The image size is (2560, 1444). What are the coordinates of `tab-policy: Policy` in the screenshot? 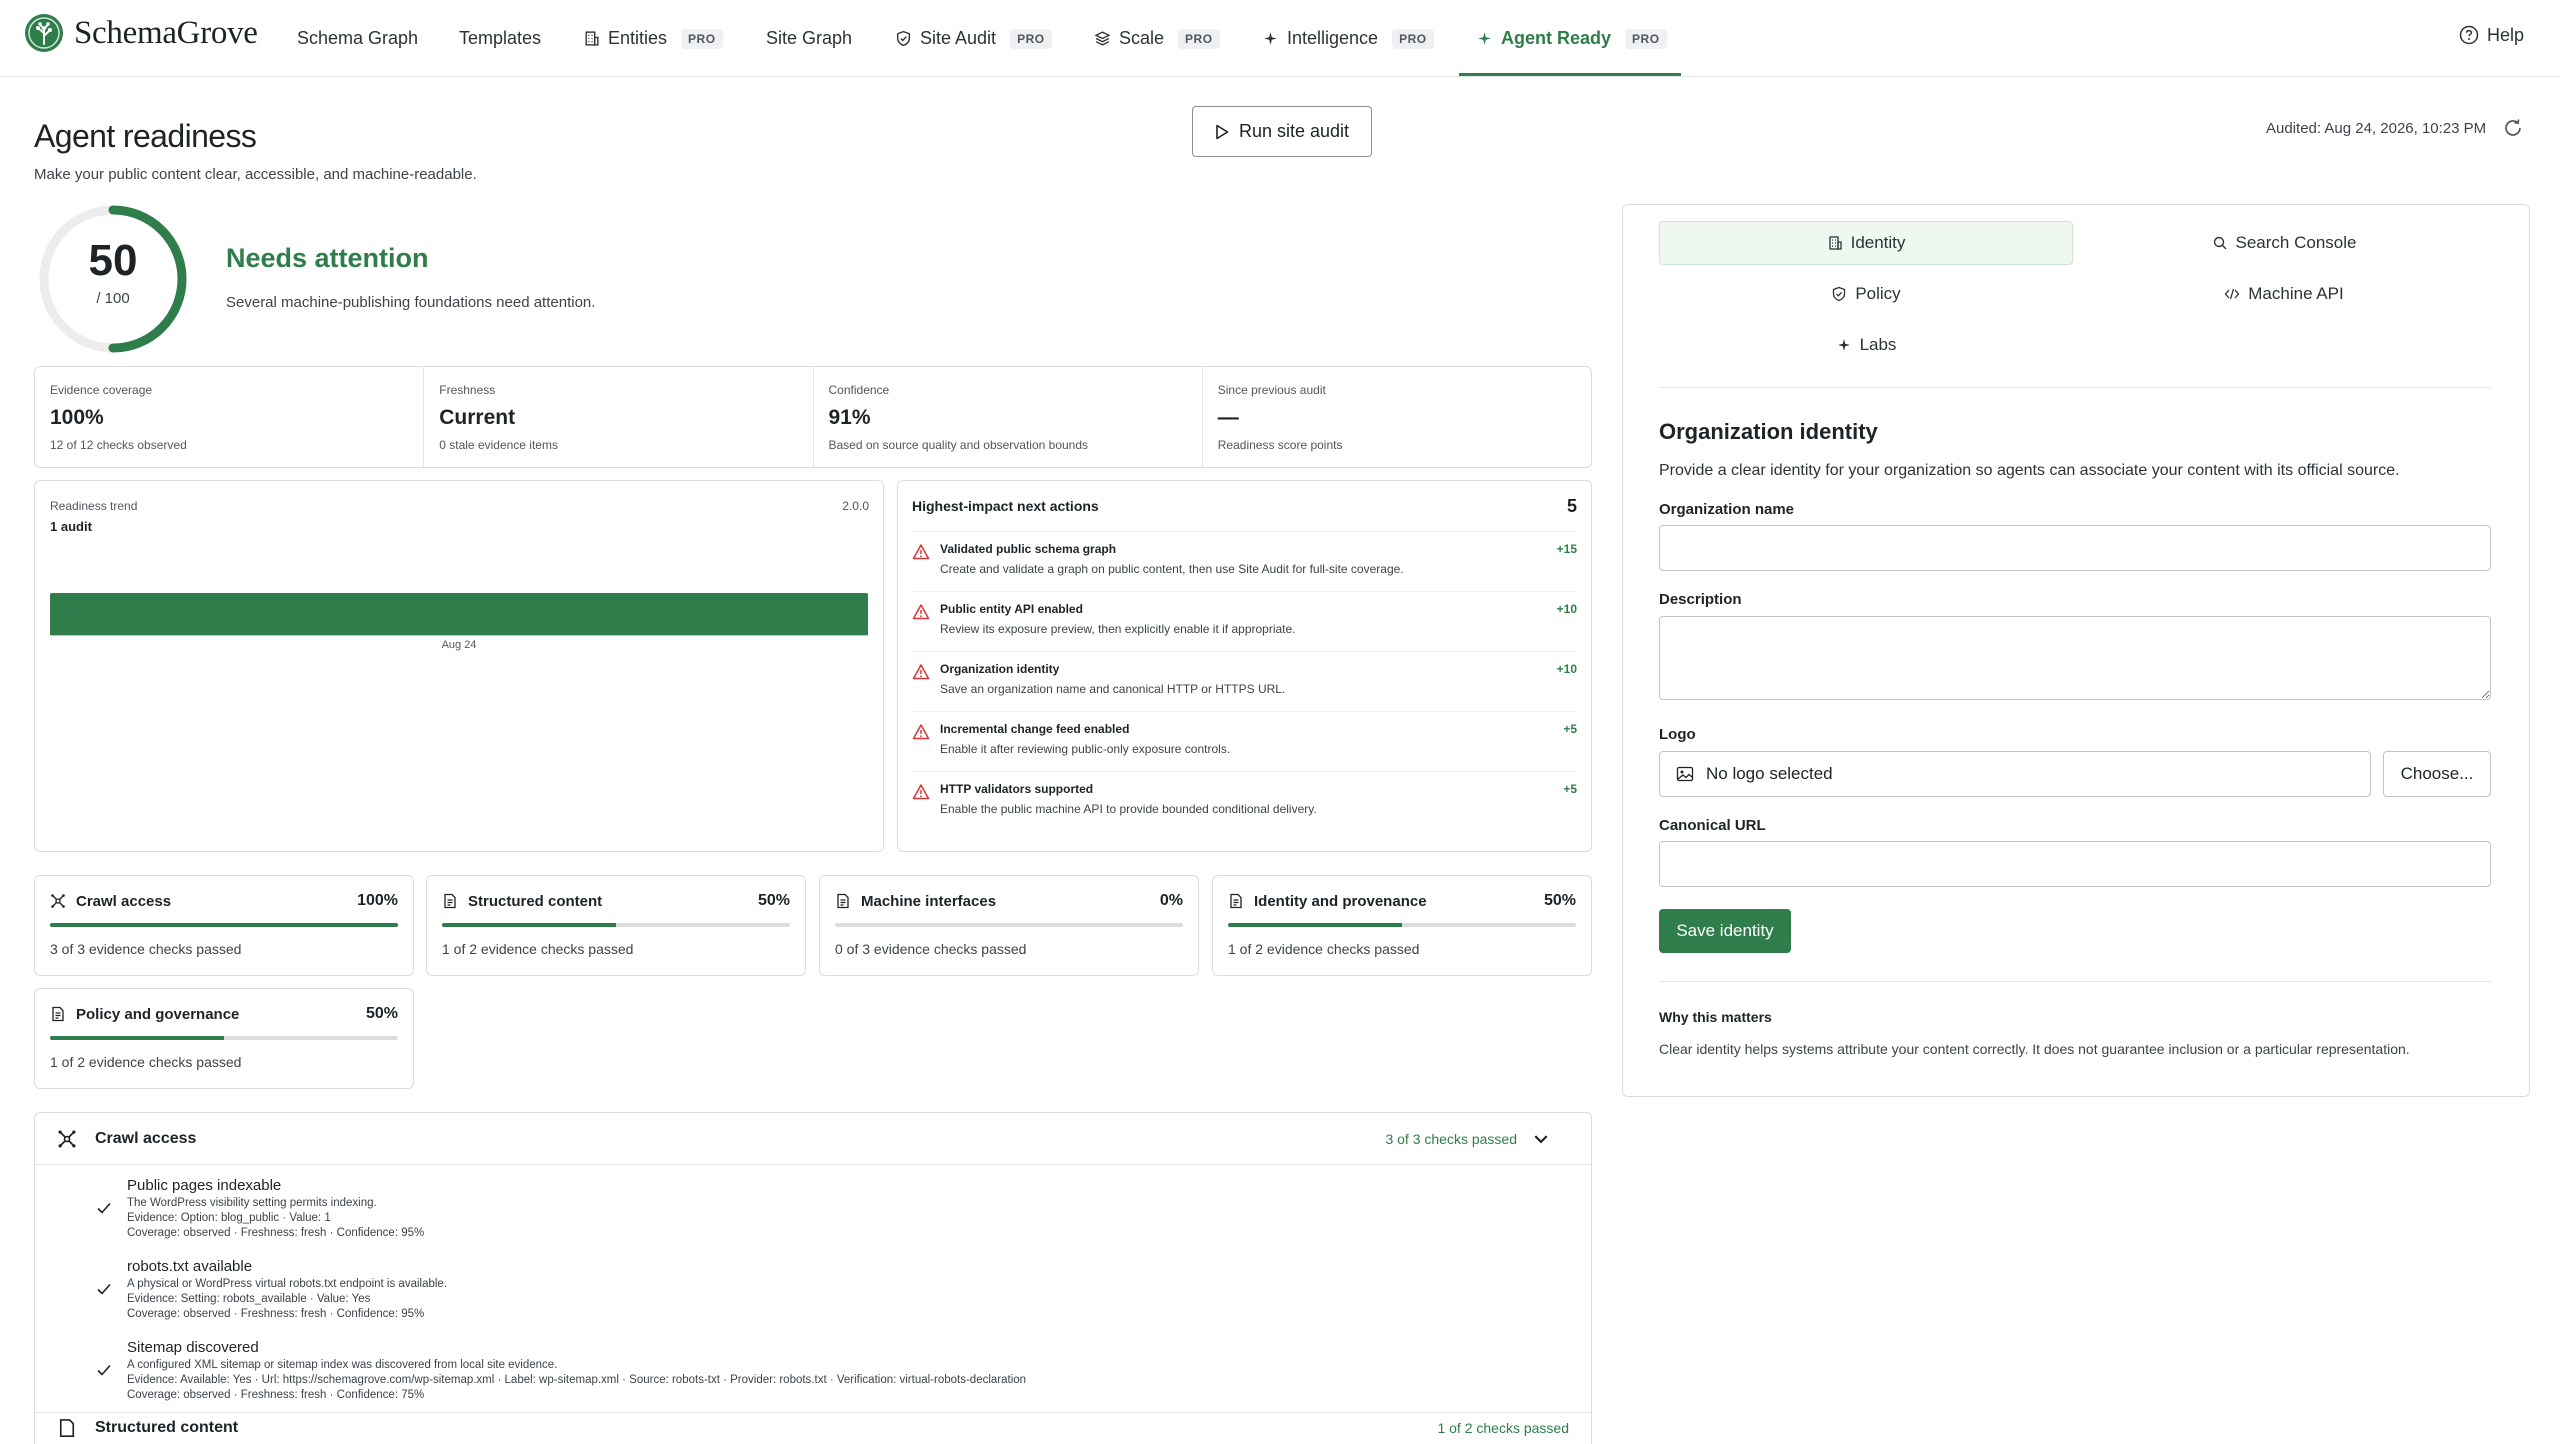 It's located at (1866, 294).